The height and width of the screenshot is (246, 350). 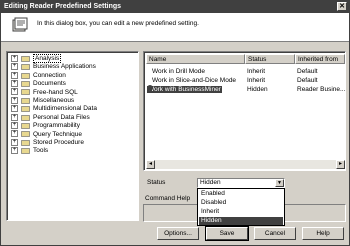 I want to click on table-cell-status: Hidden, so click(x=271, y=89).